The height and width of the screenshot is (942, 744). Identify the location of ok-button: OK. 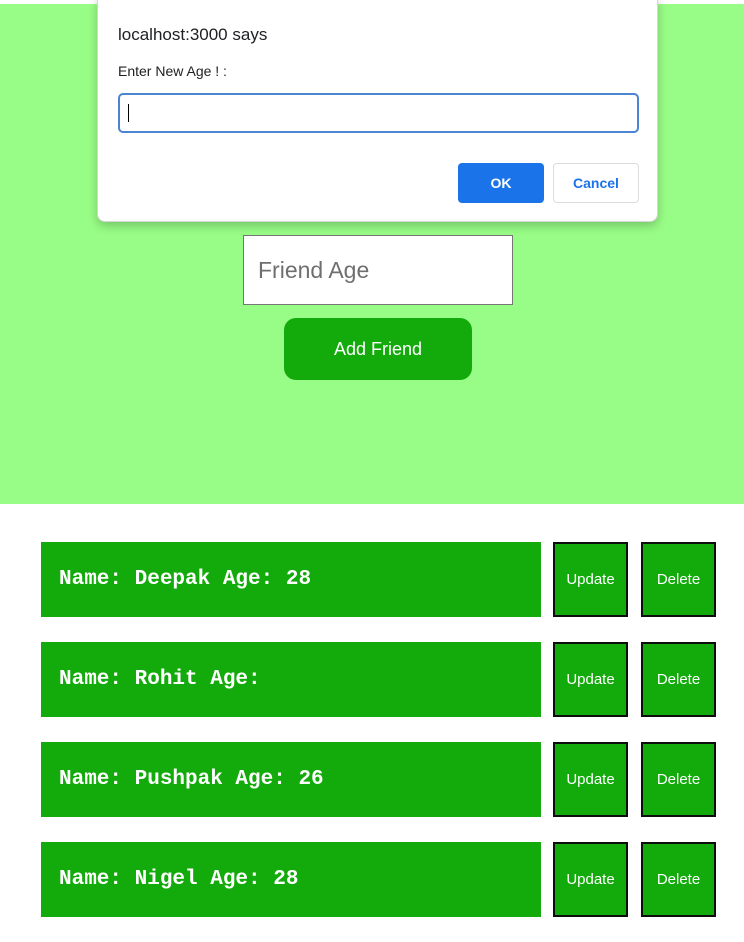
(501, 183).